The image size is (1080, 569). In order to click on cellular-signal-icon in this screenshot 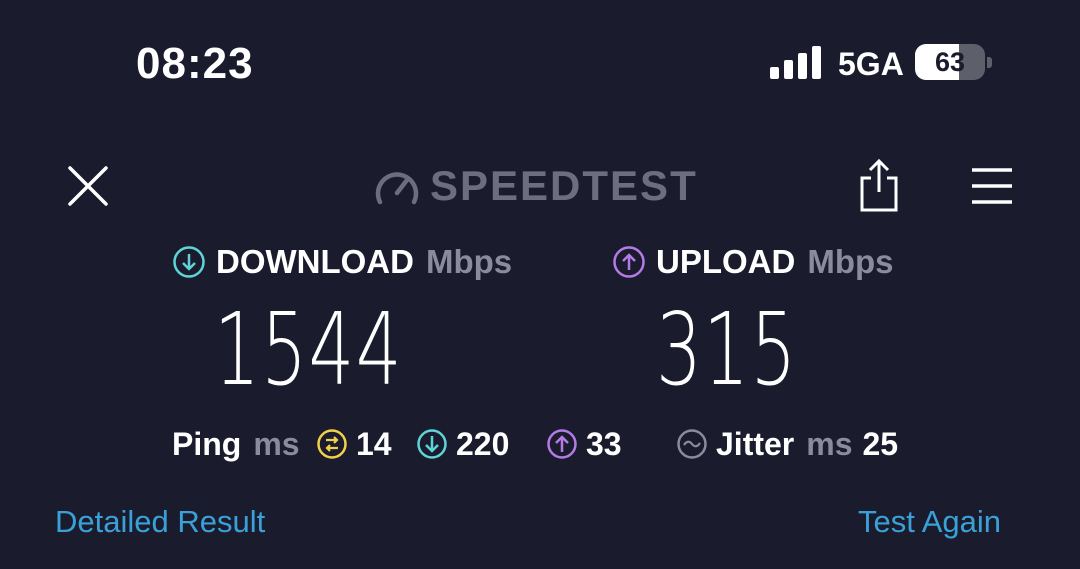, I will do `click(796, 62)`.